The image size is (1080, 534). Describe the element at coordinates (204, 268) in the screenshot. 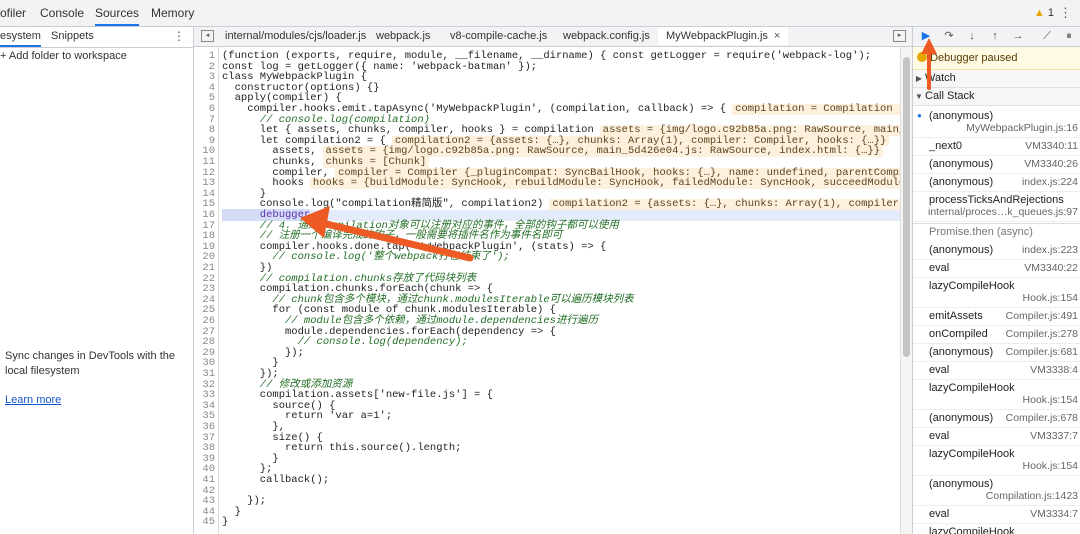

I see `line-number: 21` at that location.